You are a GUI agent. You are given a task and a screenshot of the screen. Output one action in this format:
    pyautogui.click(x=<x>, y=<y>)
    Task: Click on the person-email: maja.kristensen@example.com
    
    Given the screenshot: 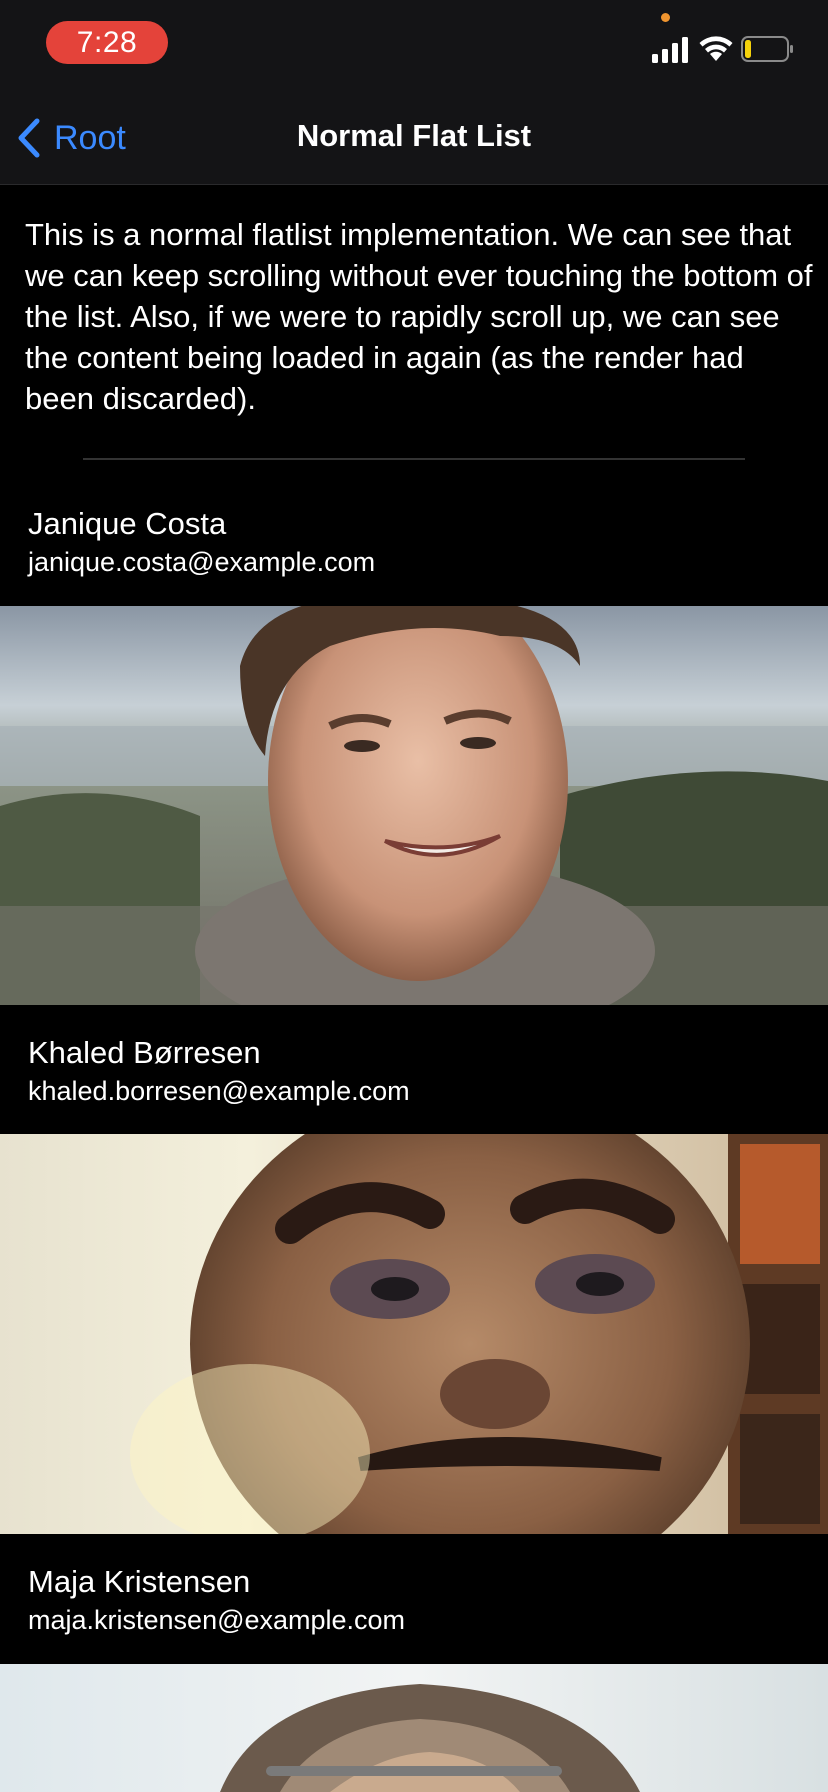 What is the action you would take?
    pyautogui.click(x=217, y=1620)
    